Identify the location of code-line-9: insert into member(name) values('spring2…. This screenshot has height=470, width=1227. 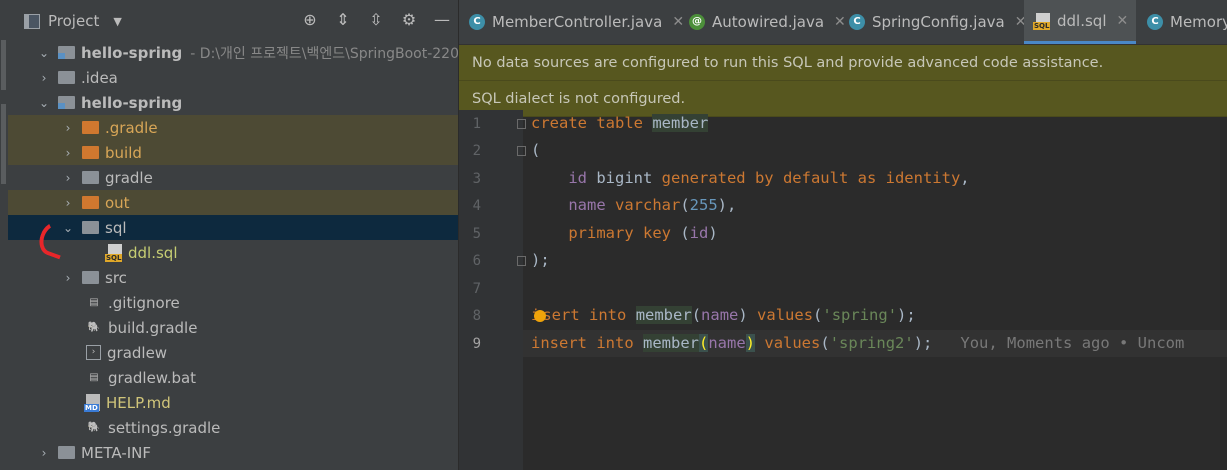
(858, 343).